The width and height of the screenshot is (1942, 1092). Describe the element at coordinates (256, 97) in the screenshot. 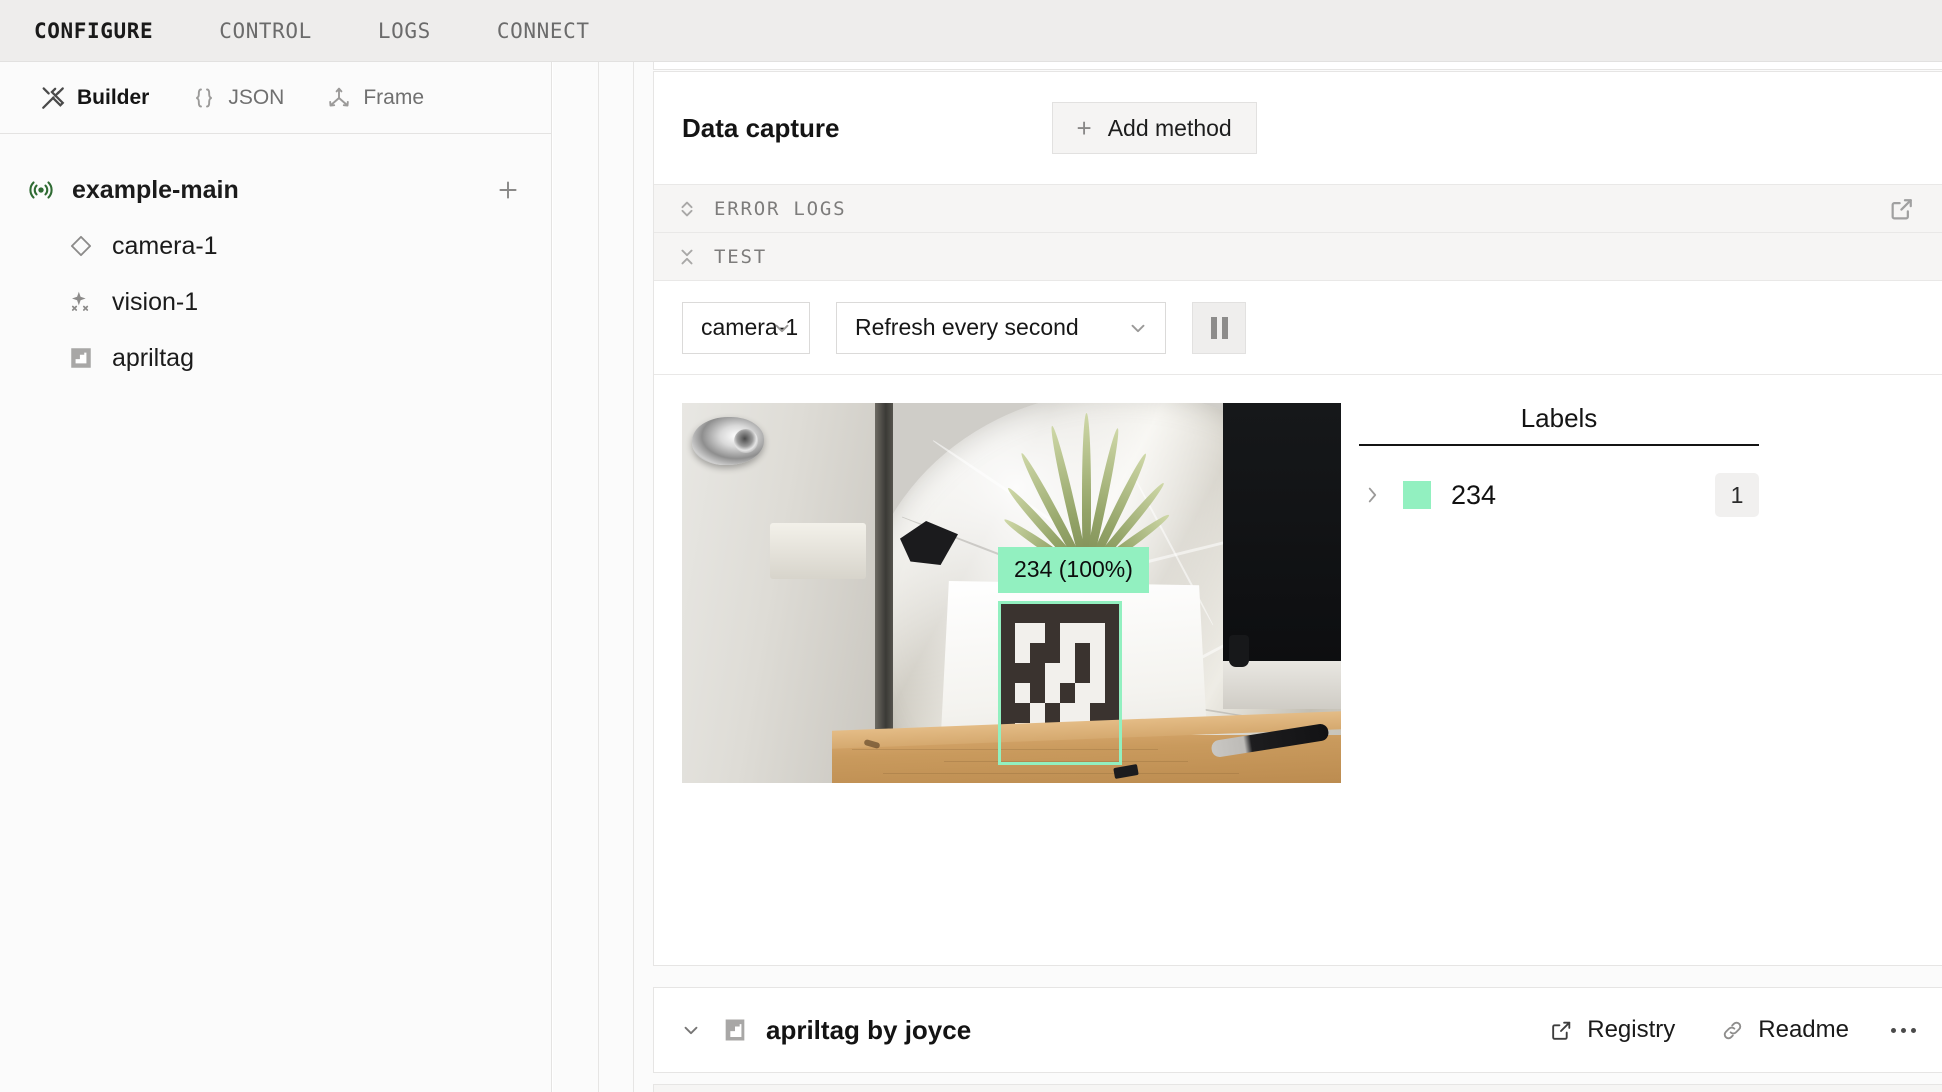

I see `sidebar-tab-json-label: JSON` at that location.